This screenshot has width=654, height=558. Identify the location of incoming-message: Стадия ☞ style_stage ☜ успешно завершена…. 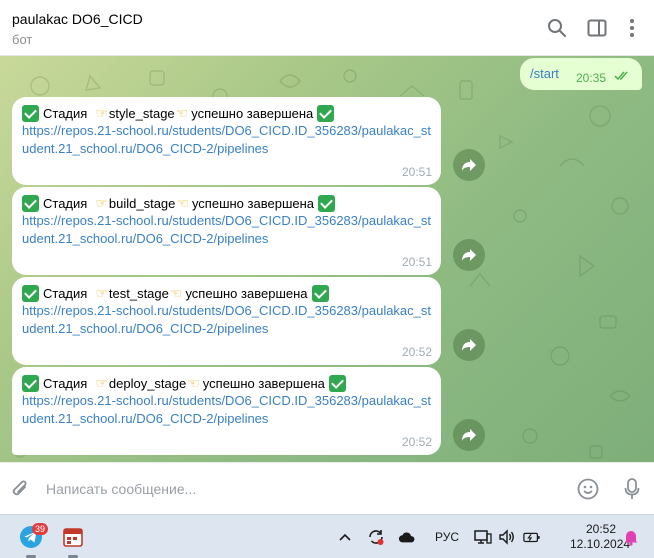
(226, 141).